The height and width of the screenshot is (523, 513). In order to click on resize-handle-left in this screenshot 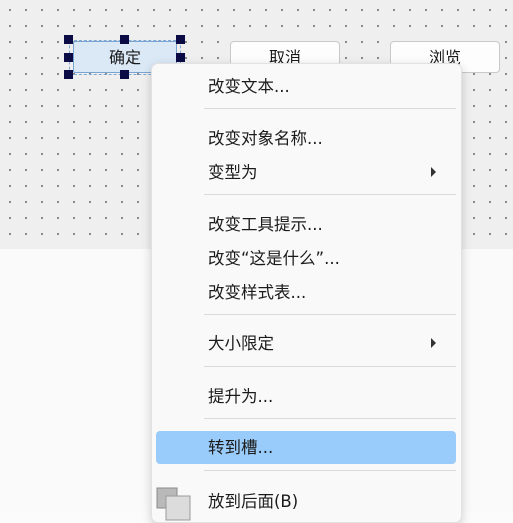, I will do `click(68, 57)`.